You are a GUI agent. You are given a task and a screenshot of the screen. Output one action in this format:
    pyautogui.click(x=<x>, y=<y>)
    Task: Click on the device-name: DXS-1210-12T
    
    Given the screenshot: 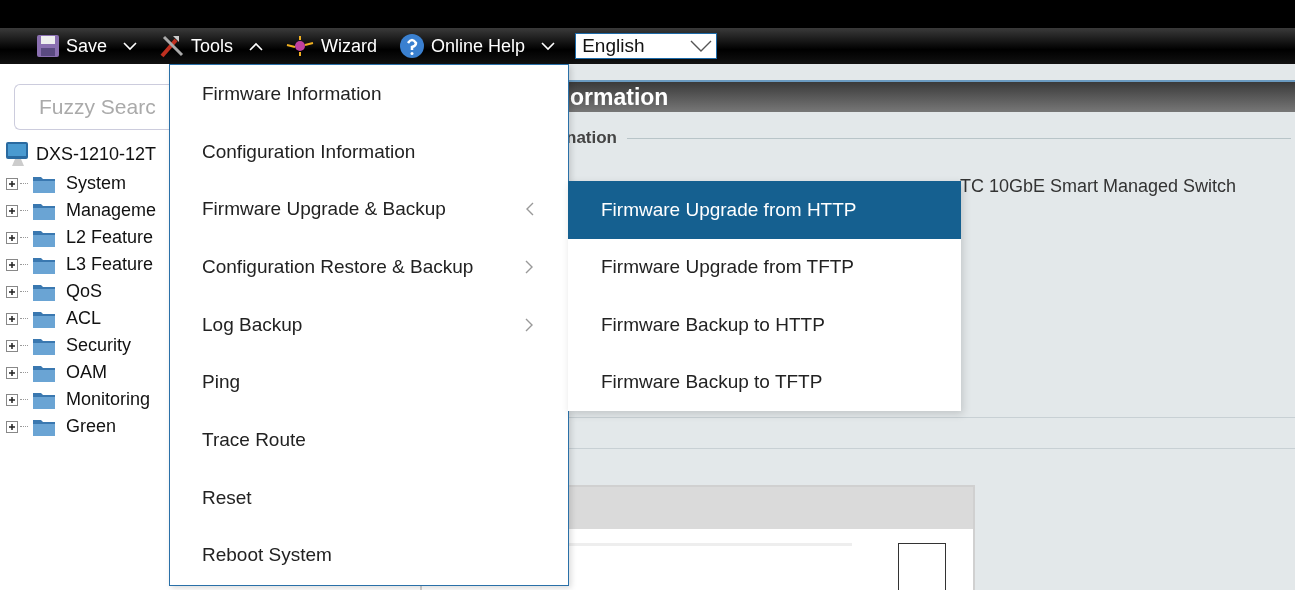 What is the action you would take?
    pyautogui.click(x=96, y=154)
    